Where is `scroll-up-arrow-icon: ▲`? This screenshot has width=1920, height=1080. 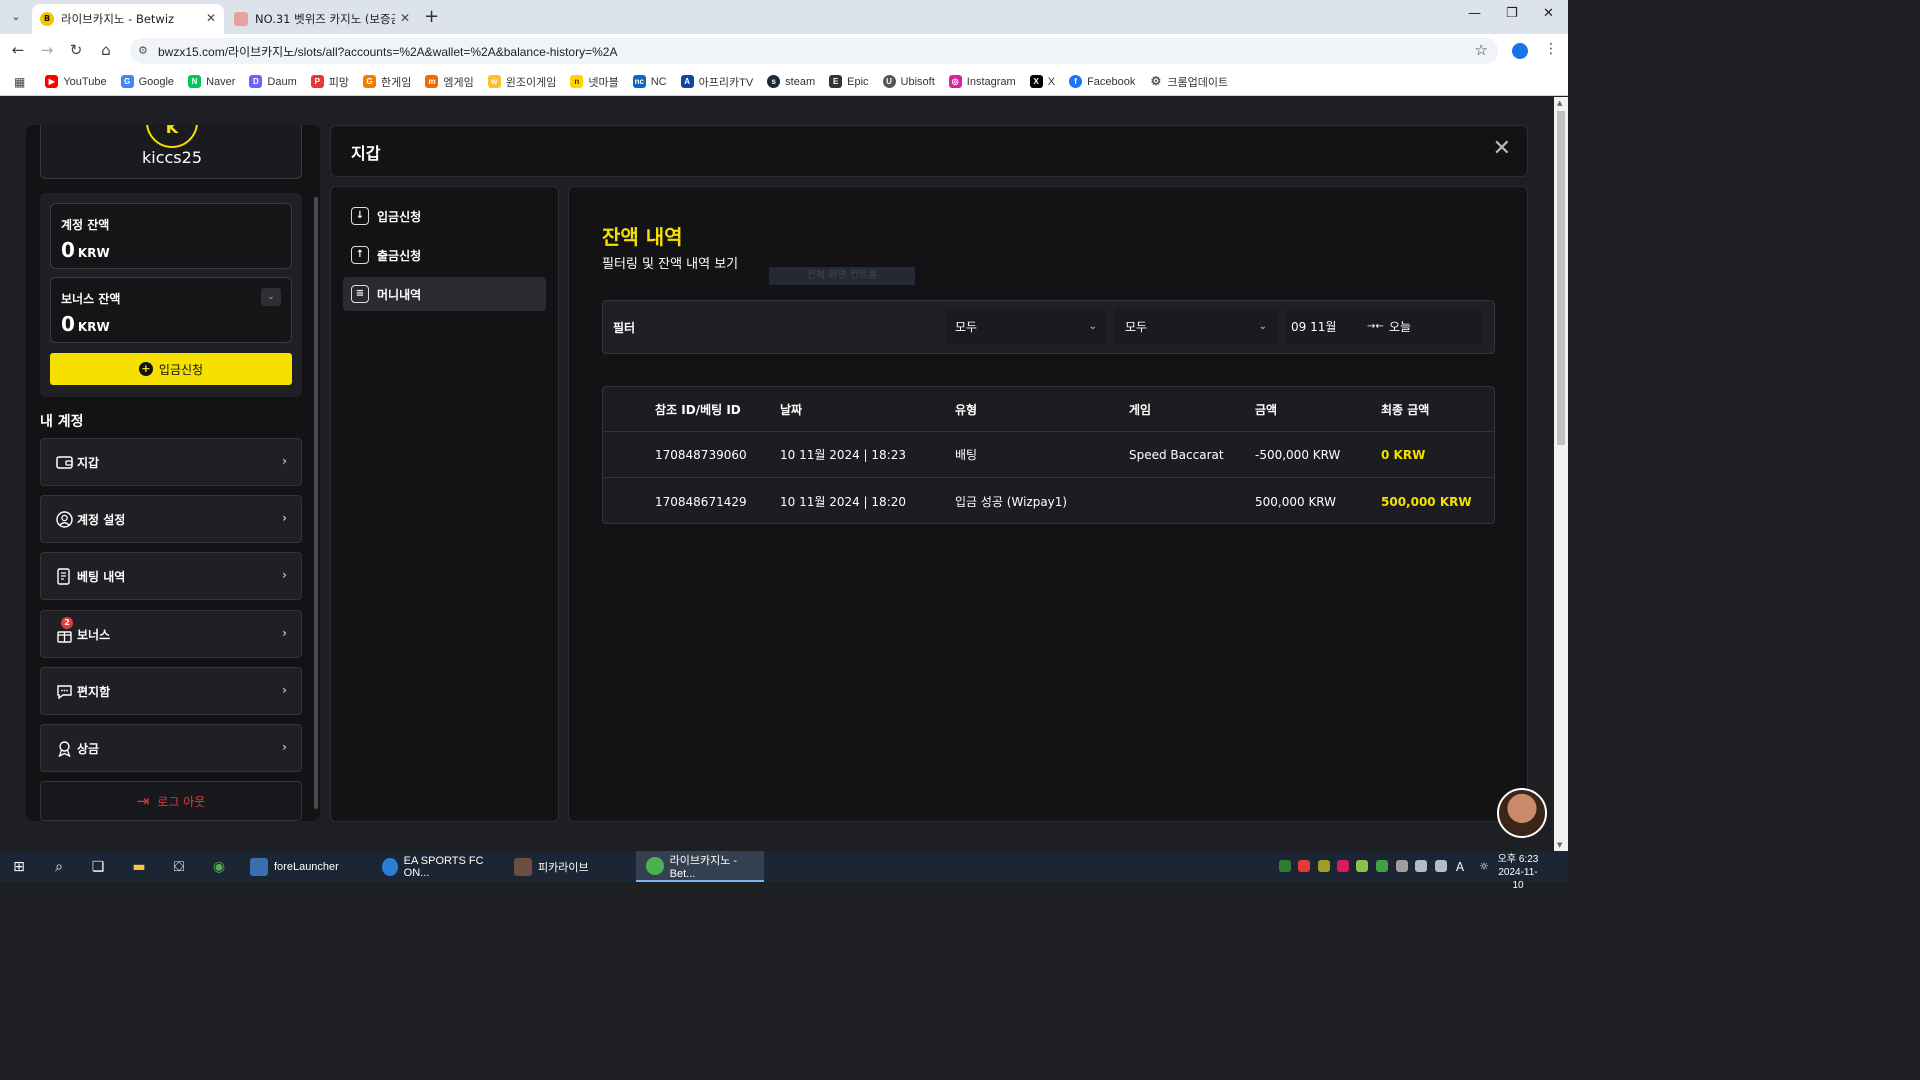
scroll-up-arrow-icon: ▲ is located at coordinates (1559, 103).